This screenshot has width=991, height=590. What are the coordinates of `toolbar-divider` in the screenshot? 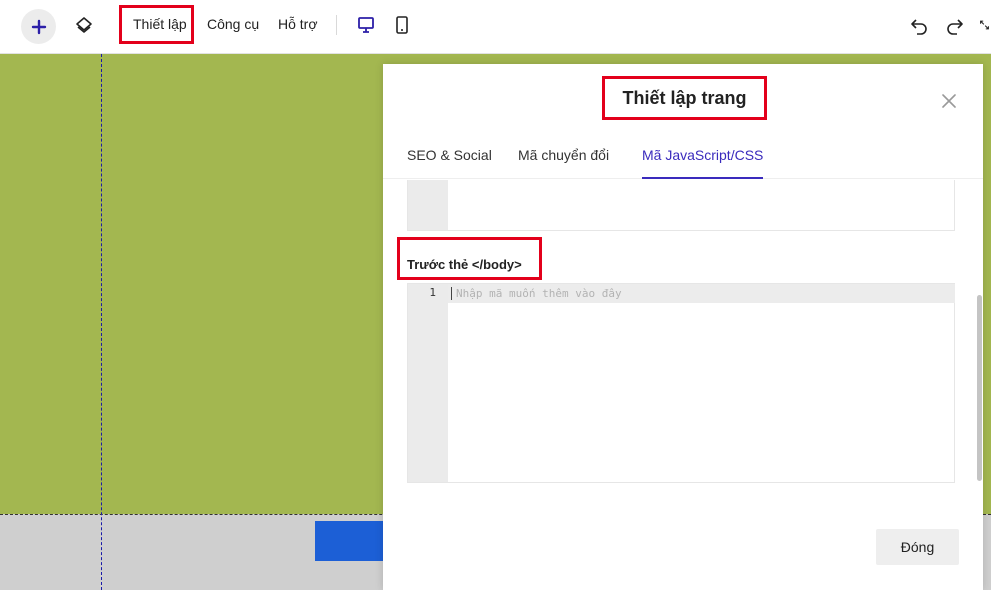 It's located at (336, 25).